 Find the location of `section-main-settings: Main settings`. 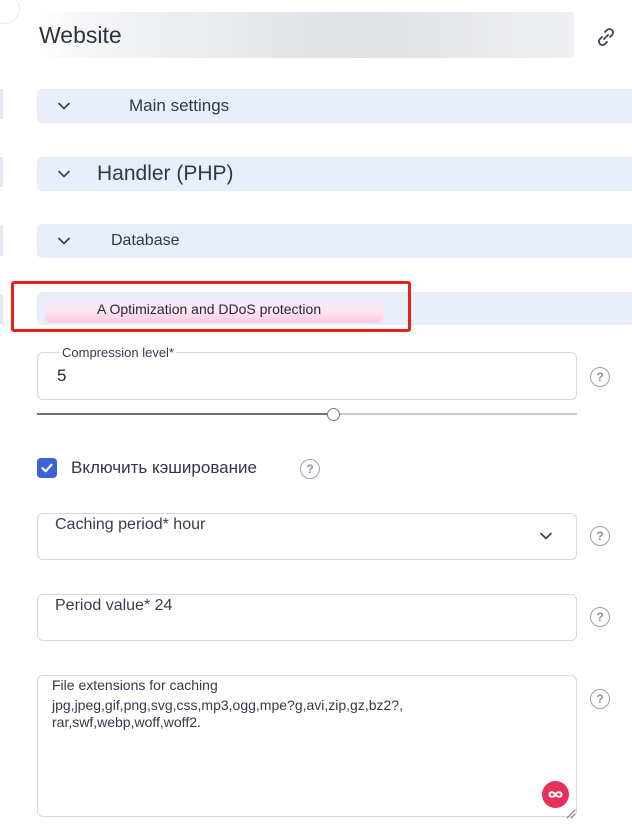

section-main-settings: Main settings is located at coordinates (334, 106).